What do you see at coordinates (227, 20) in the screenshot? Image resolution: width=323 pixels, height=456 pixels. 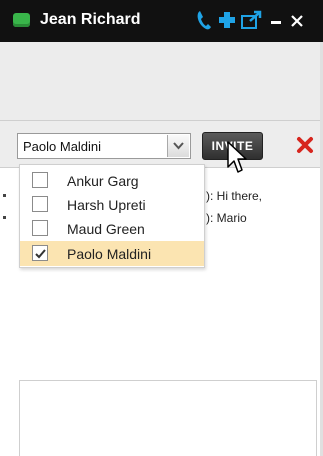 I see `add-participant-icon` at bounding box center [227, 20].